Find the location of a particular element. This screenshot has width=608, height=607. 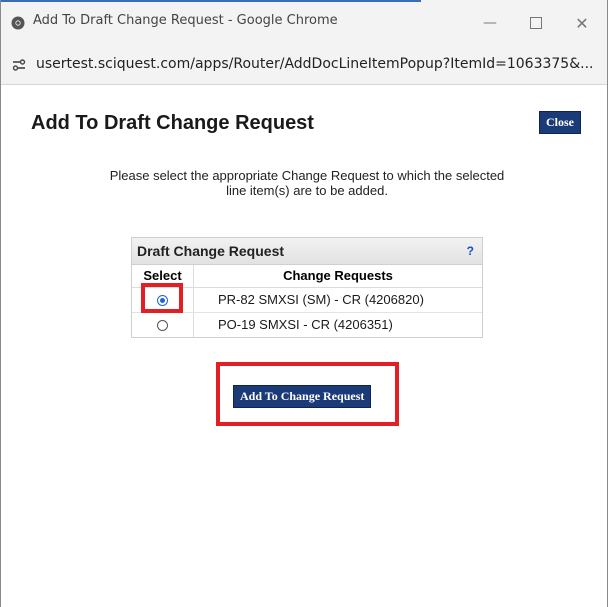

close-button: Close is located at coordinates (560, 122).